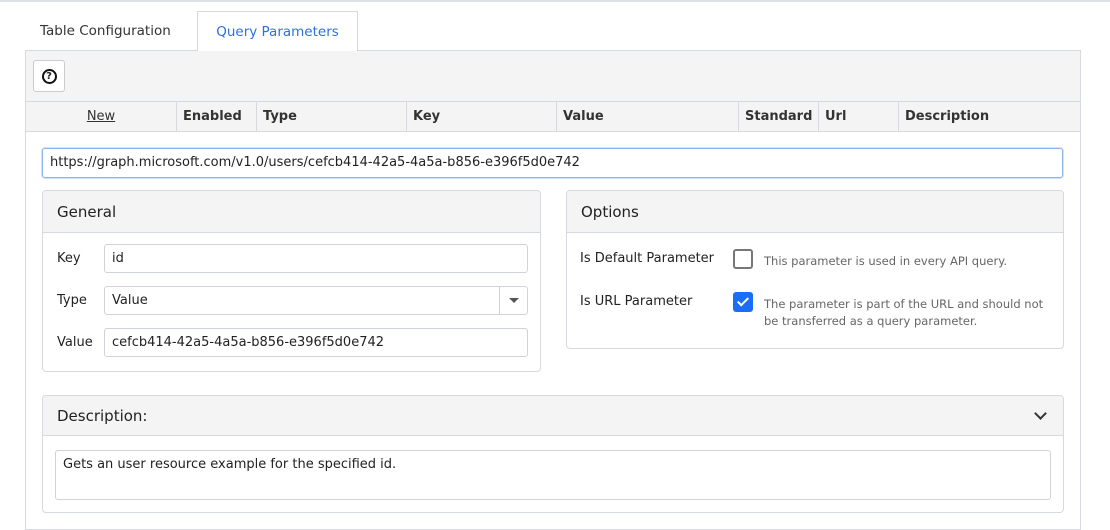 The image size is (1110, 530). I want to click on default-parameter-label: Is Default Parameter, so click(647, 258).